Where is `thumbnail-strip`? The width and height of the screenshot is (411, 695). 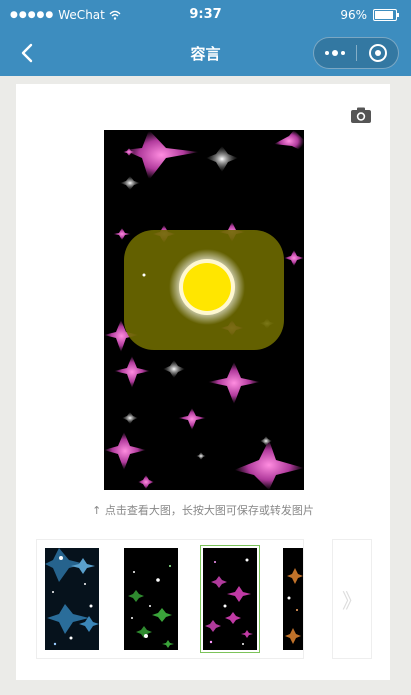 thumbnail-strip is located at coordinates (170, 599).